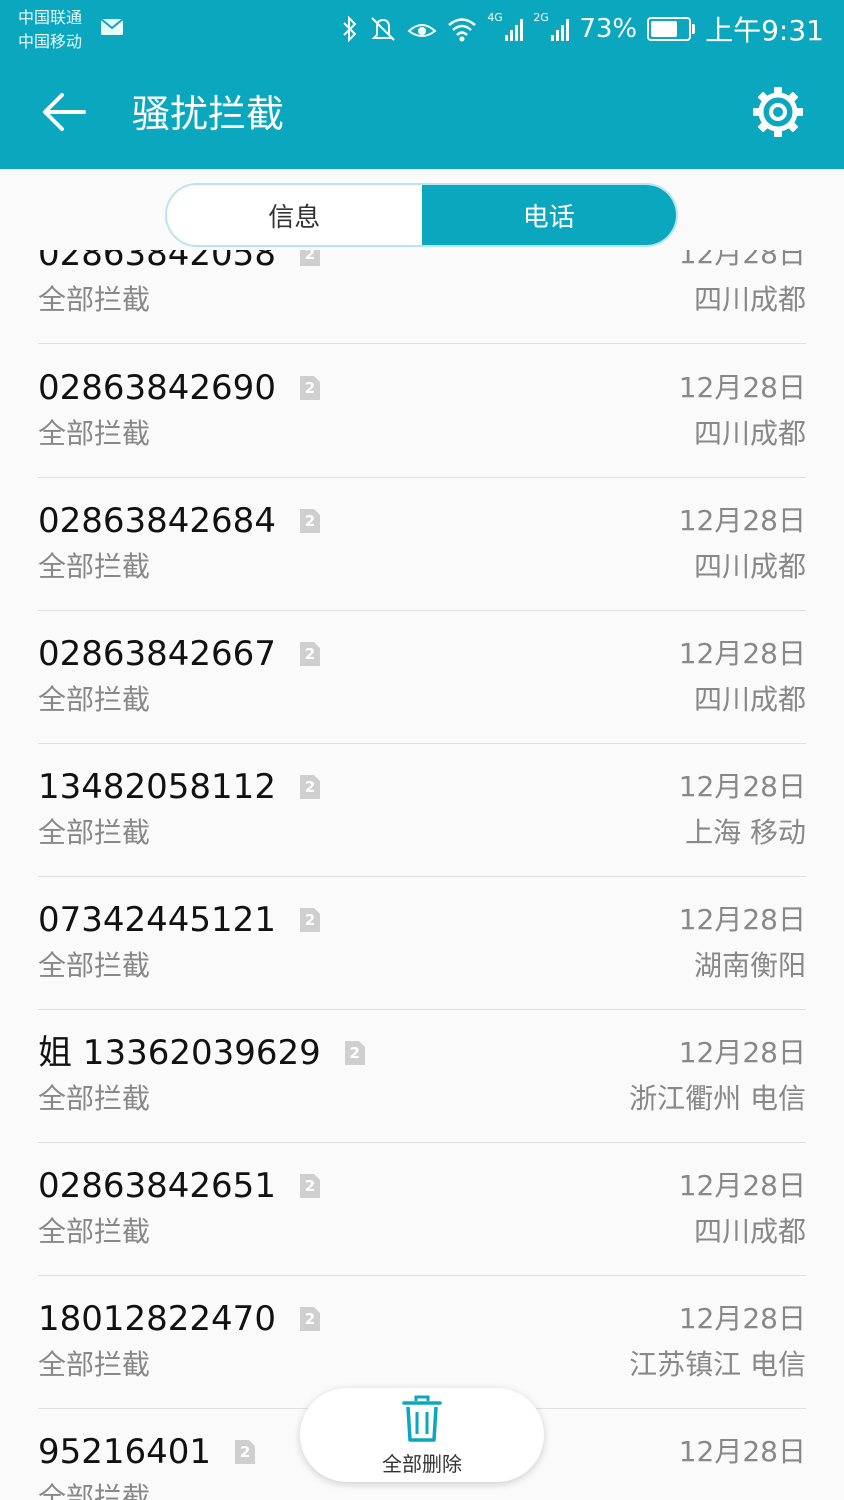  I want to click on tab-calls: 电话, so click(548, 215).